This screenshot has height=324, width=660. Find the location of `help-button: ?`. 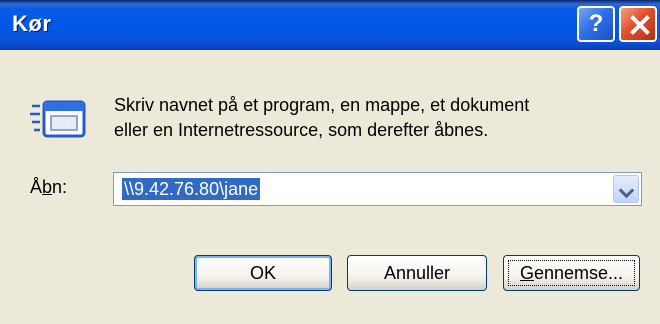

help-button: ? is located at coordinates (596, 24).